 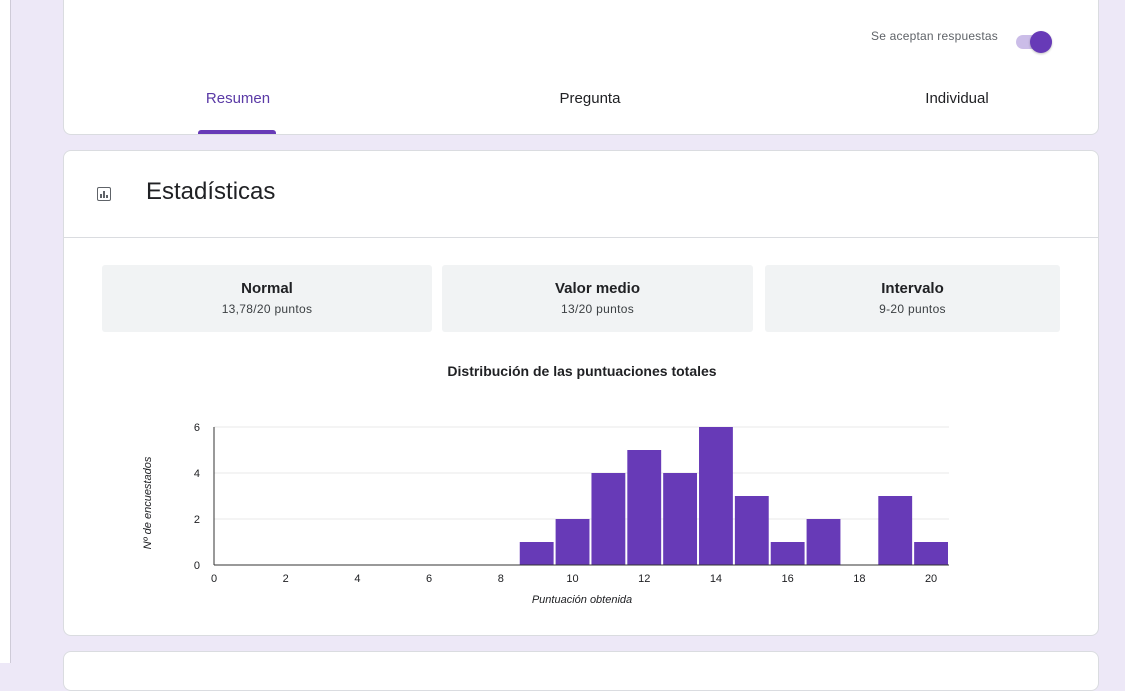 I want to click on tab-pregunta: Pregunta, so click(x=590, y=98).